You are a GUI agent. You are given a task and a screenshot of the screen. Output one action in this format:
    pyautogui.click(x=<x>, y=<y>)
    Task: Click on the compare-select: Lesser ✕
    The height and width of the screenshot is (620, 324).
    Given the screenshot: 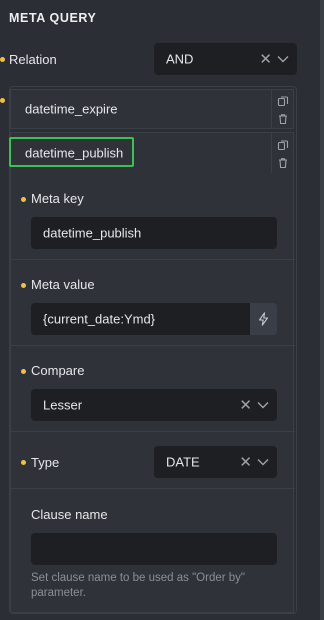 What is the action you would take?
    pyautogui.click(x=154, y=405)
    